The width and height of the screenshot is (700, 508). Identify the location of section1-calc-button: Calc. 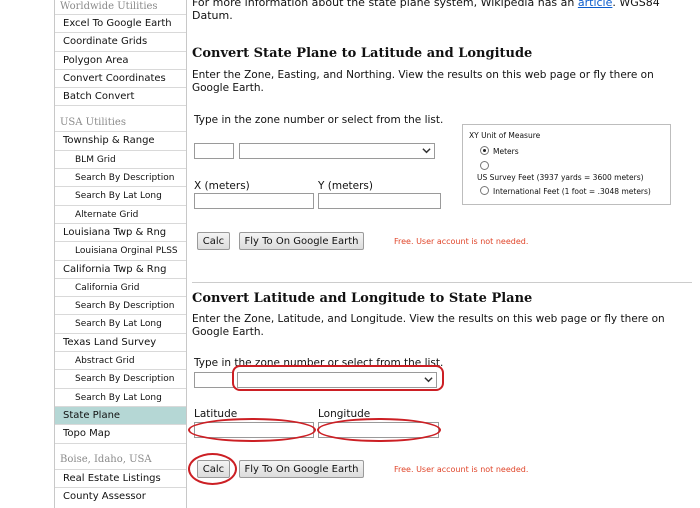
(213, 241).